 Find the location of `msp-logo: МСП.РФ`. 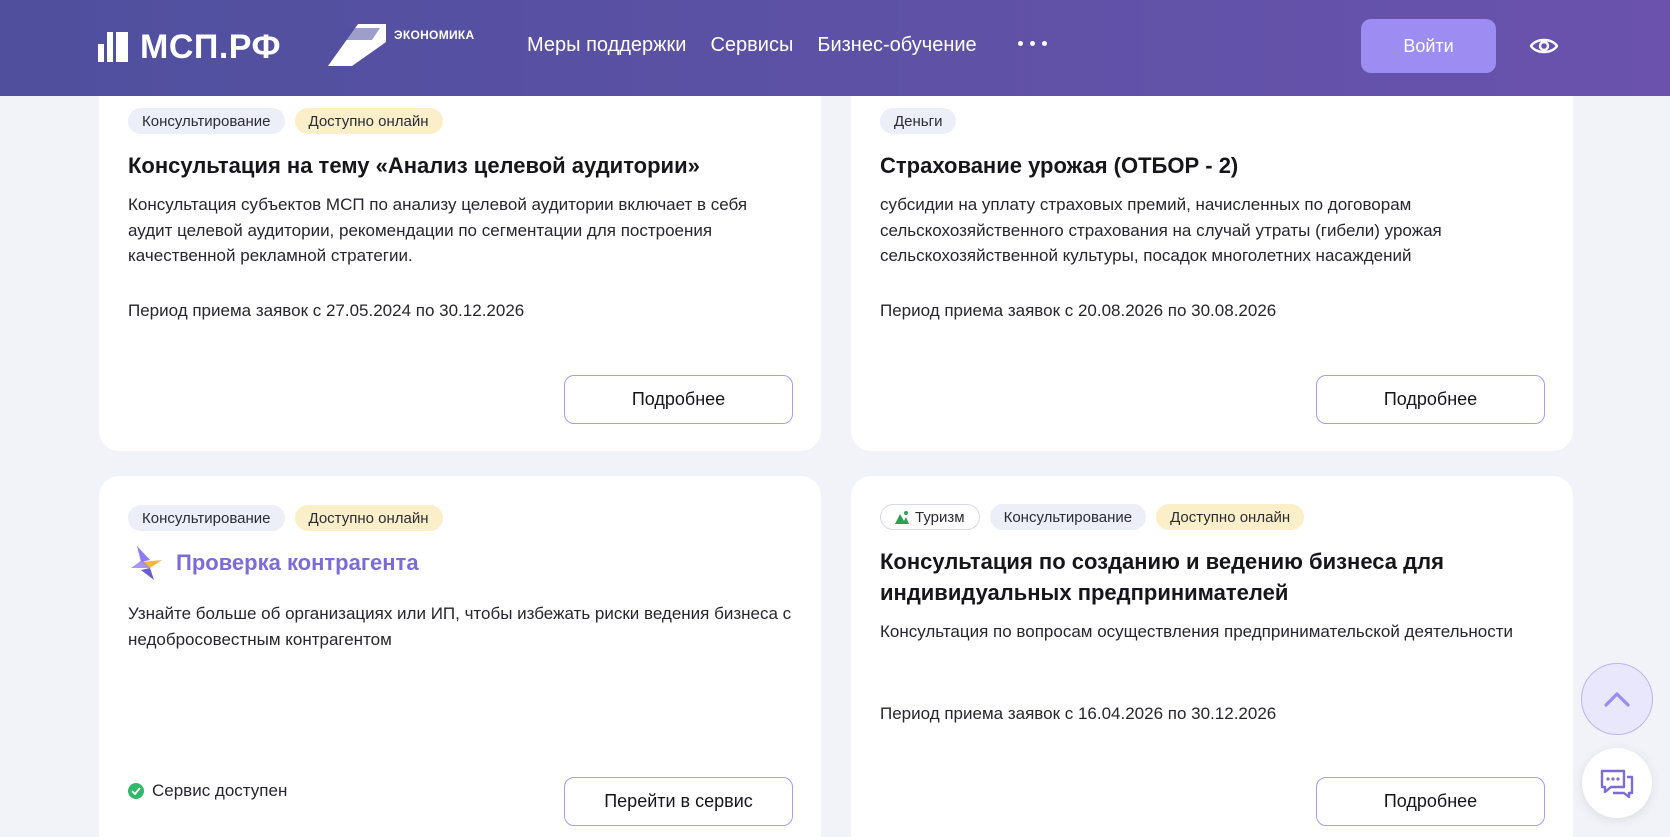

msp-logo: МСП.РФ is located at coordinates (190, 47).